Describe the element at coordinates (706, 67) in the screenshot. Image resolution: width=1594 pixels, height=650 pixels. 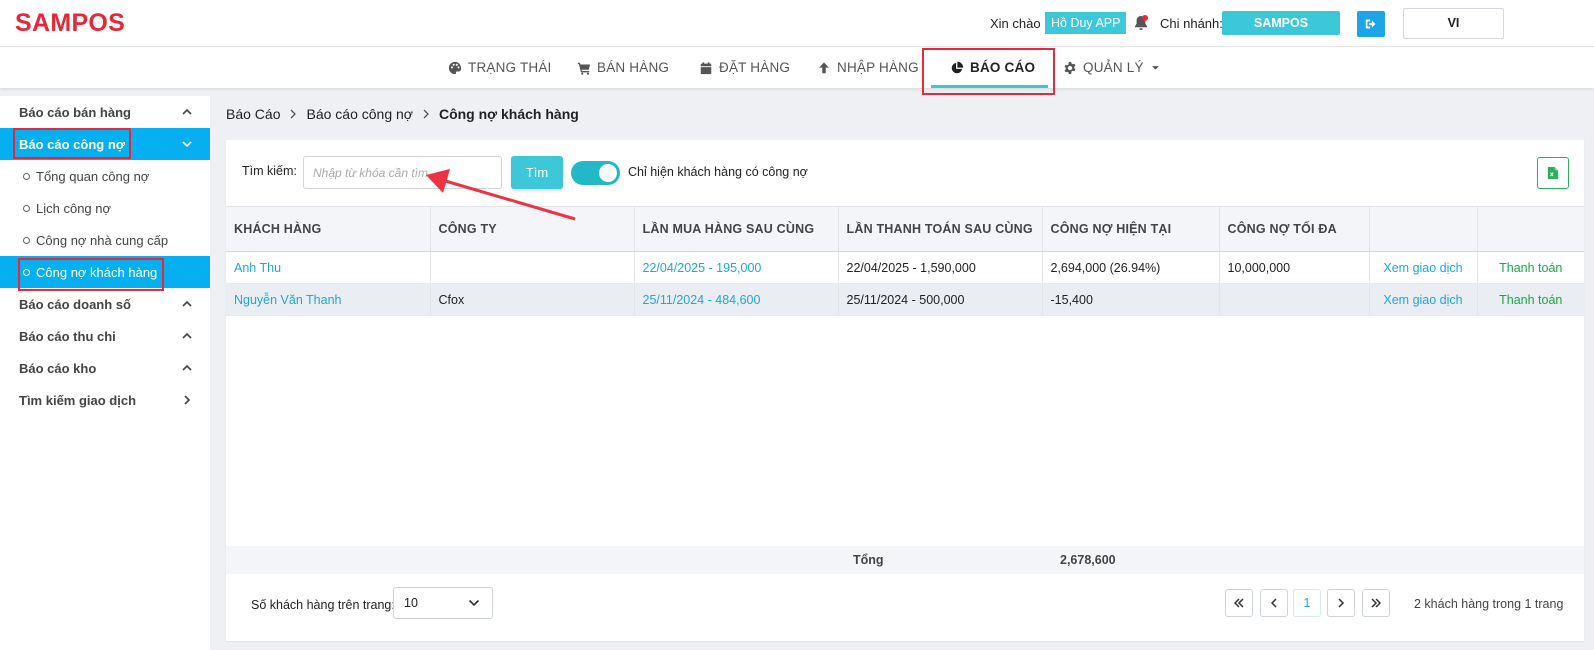
I see `calendar-icon` at that location.